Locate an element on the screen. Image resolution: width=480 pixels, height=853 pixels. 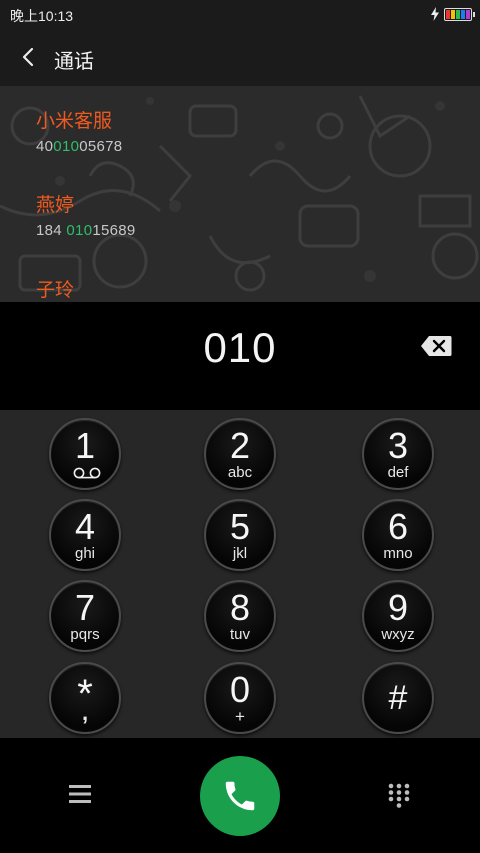
contact-result: 燕婷 184 01015689 is located at coordinates (86, 214).